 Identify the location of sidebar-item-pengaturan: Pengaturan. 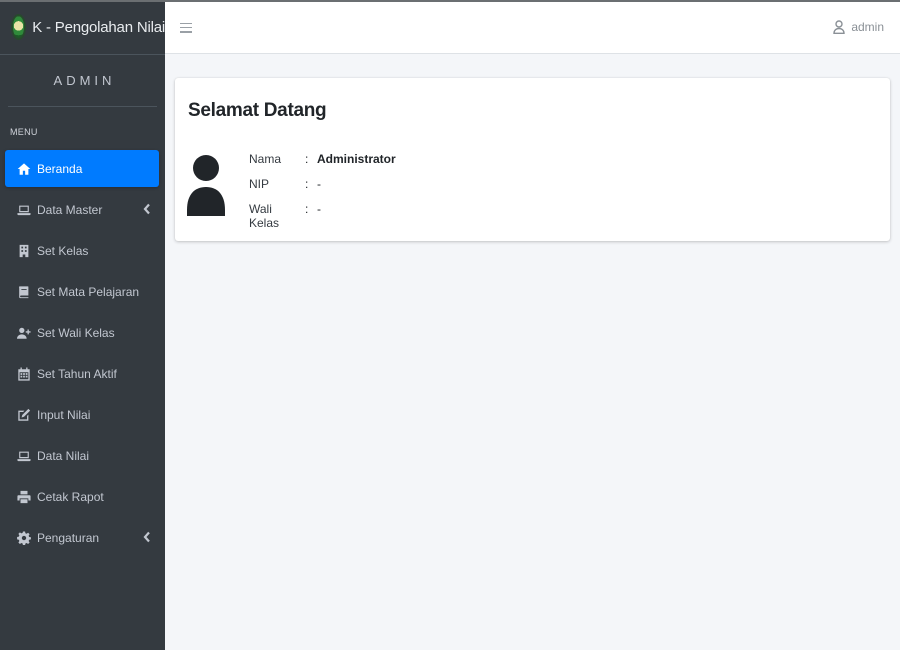
(82, 537).